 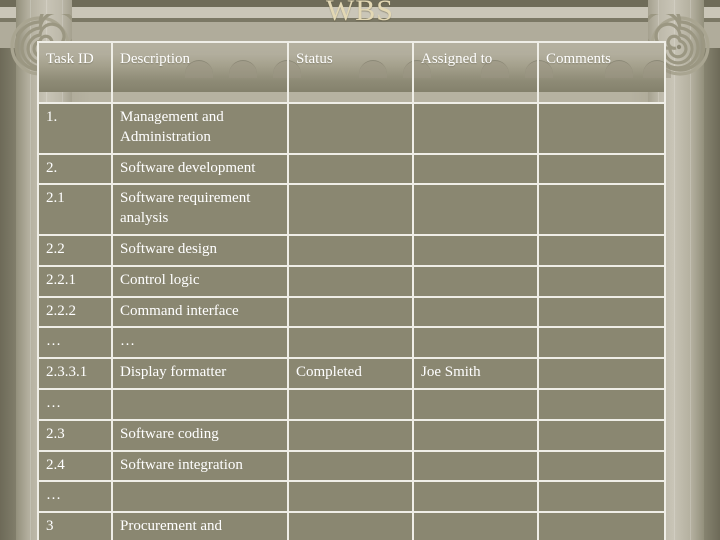 I want to click on table-row: 3 Procurement and development support, so click(x=351, y=525).